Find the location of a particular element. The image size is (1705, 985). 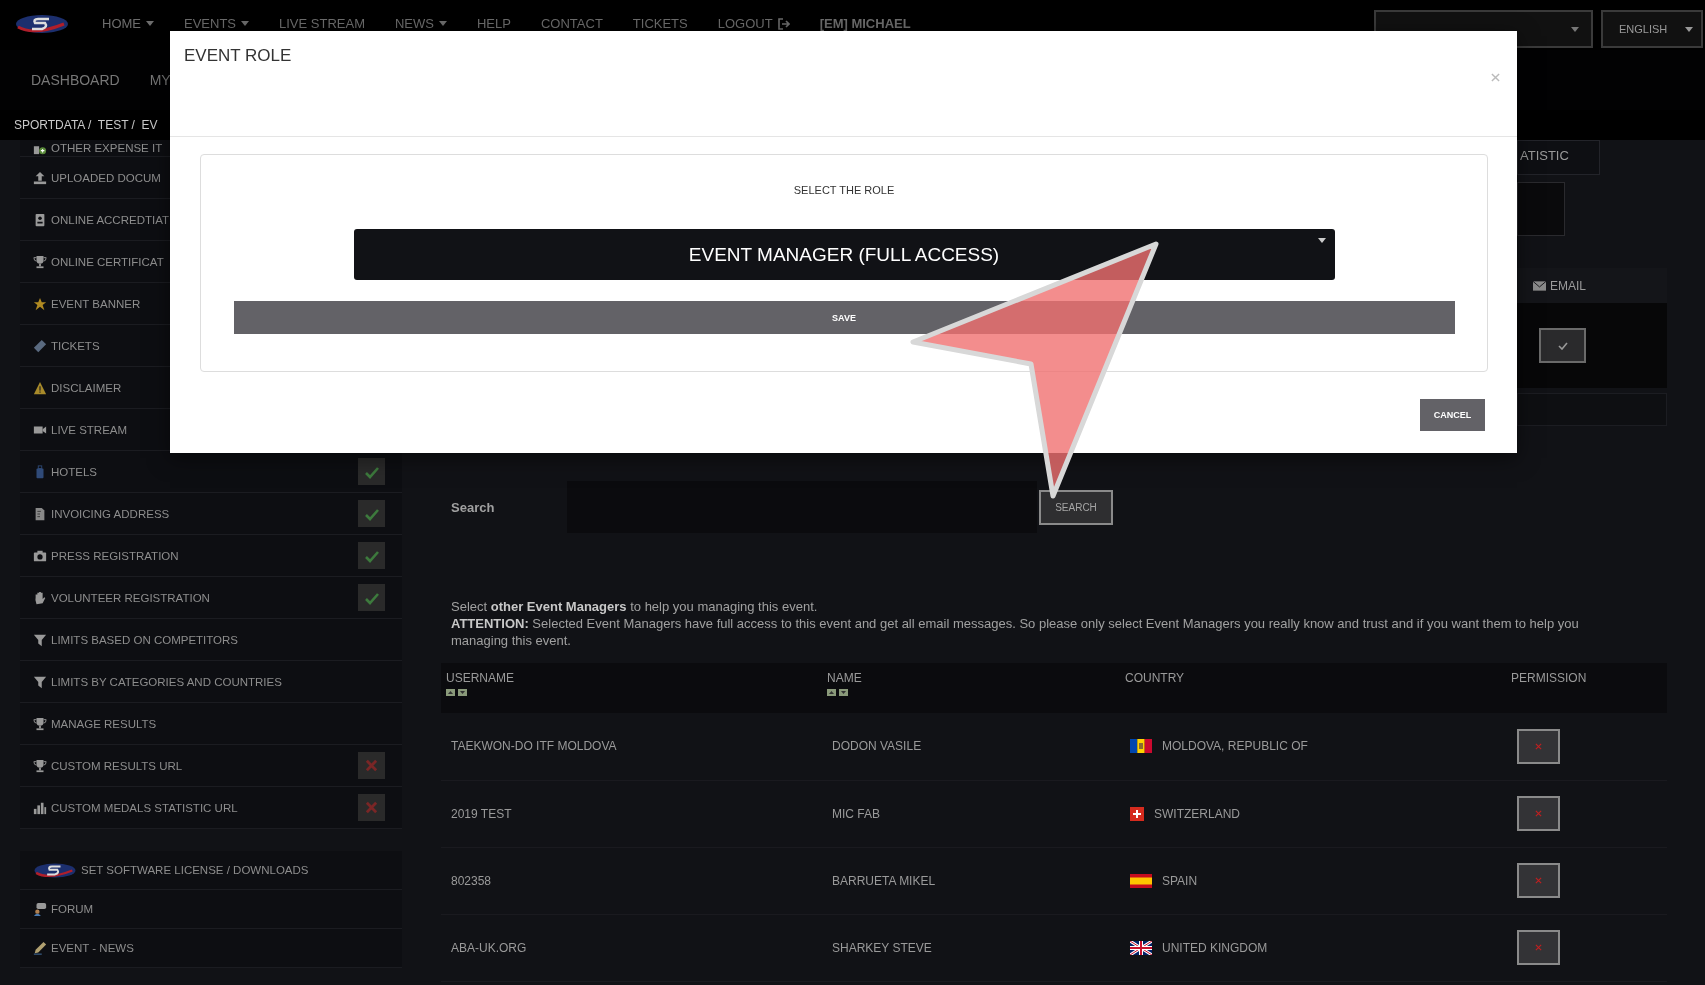

table-cell: 802358 is located at coordinates (631, 880).